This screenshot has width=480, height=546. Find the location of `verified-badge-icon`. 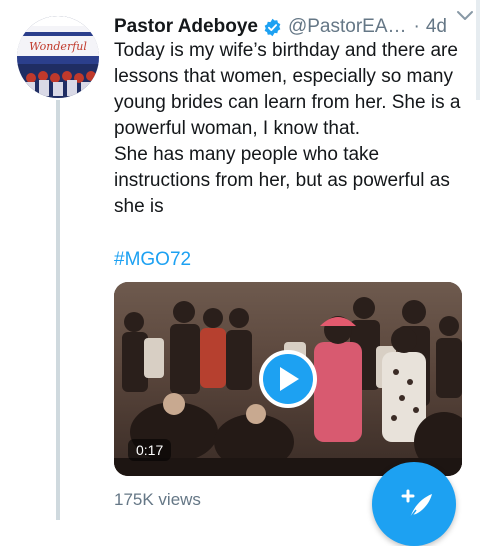

verified-badge-icon is located at coordinates (272, 27).